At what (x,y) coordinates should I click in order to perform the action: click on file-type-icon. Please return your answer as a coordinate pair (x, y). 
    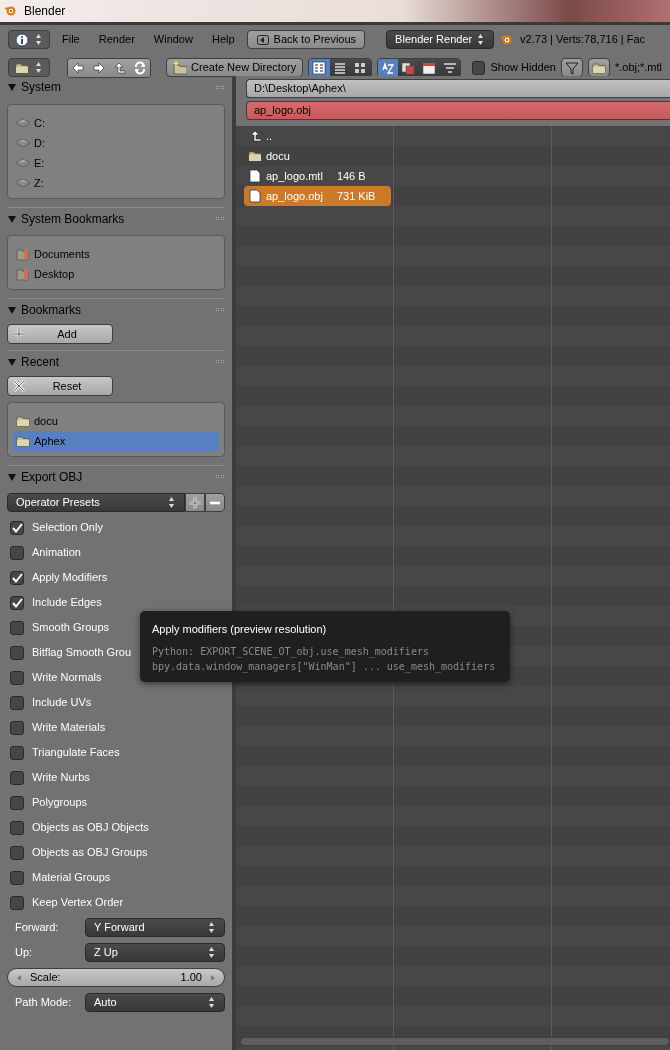
    Looking at the image, I should click on (408, 67).